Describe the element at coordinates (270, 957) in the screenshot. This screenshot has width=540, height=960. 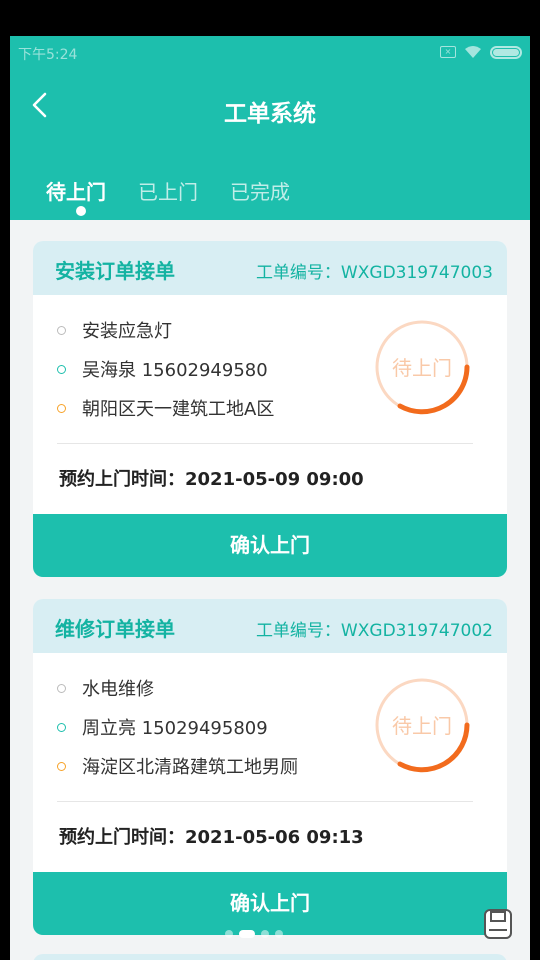
I see `next-order-card-peek` at that location.